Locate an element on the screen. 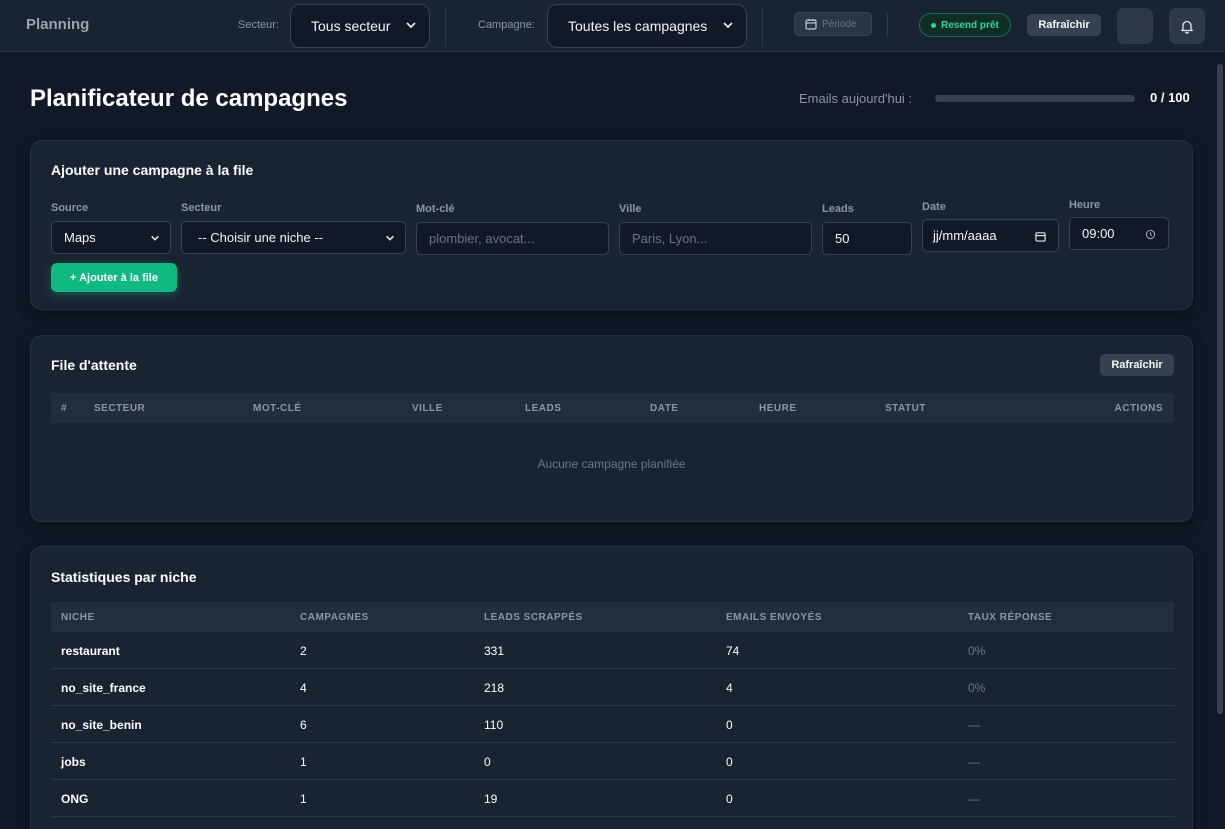  sector-filter-select: Tous secteur is located at coordinates (360, 26).